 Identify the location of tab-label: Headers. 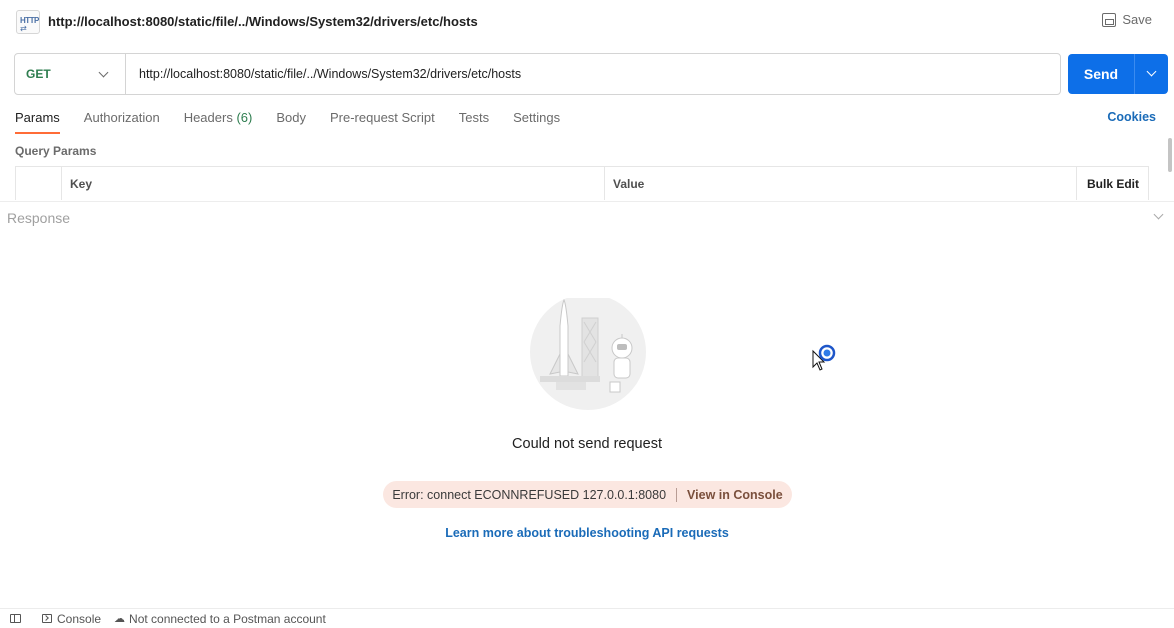
(208, 117).